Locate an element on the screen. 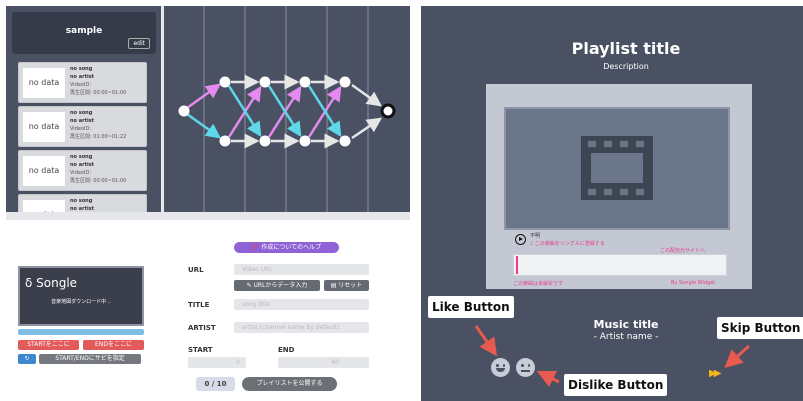  flow-graph-svg is located at coordinates (287, 109).